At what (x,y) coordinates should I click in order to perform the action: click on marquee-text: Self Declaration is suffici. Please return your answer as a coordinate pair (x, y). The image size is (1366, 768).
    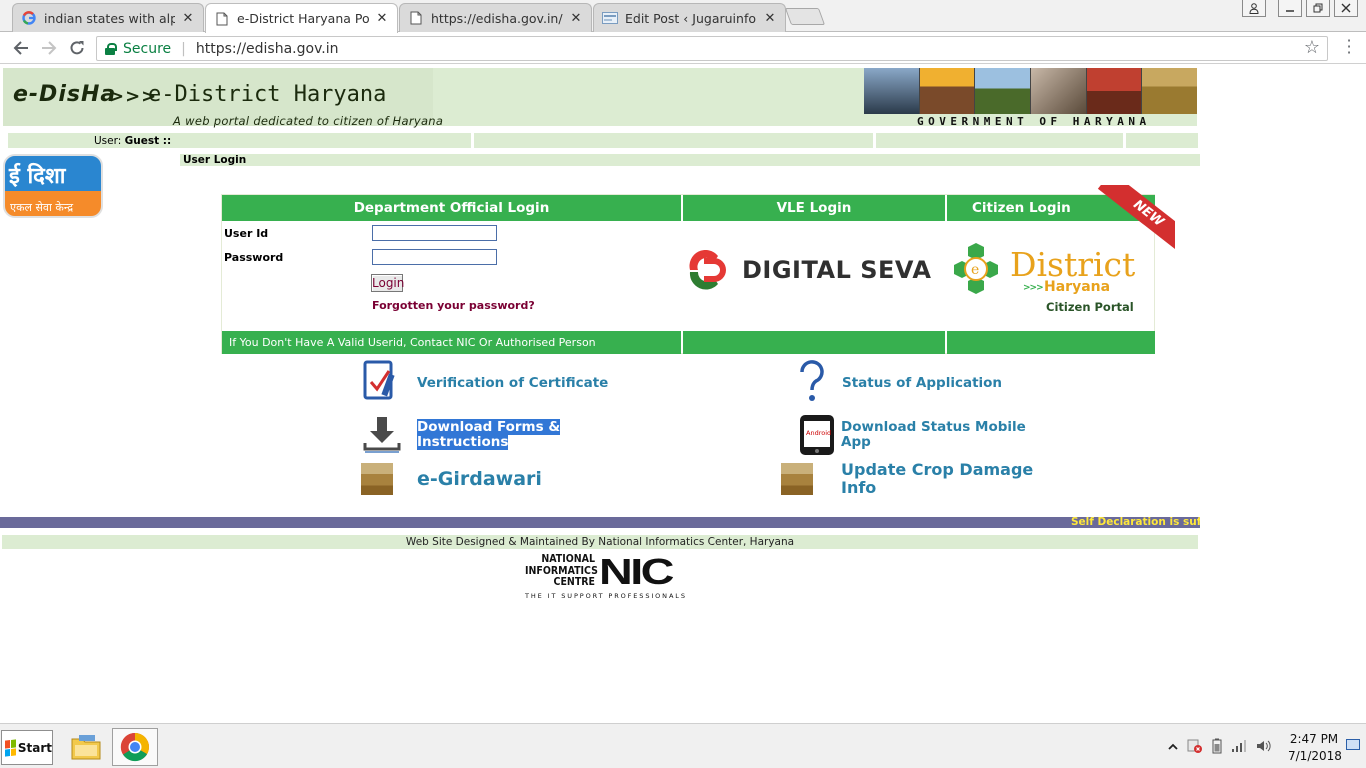
    Looking at the image, I should click on (1135, 522).